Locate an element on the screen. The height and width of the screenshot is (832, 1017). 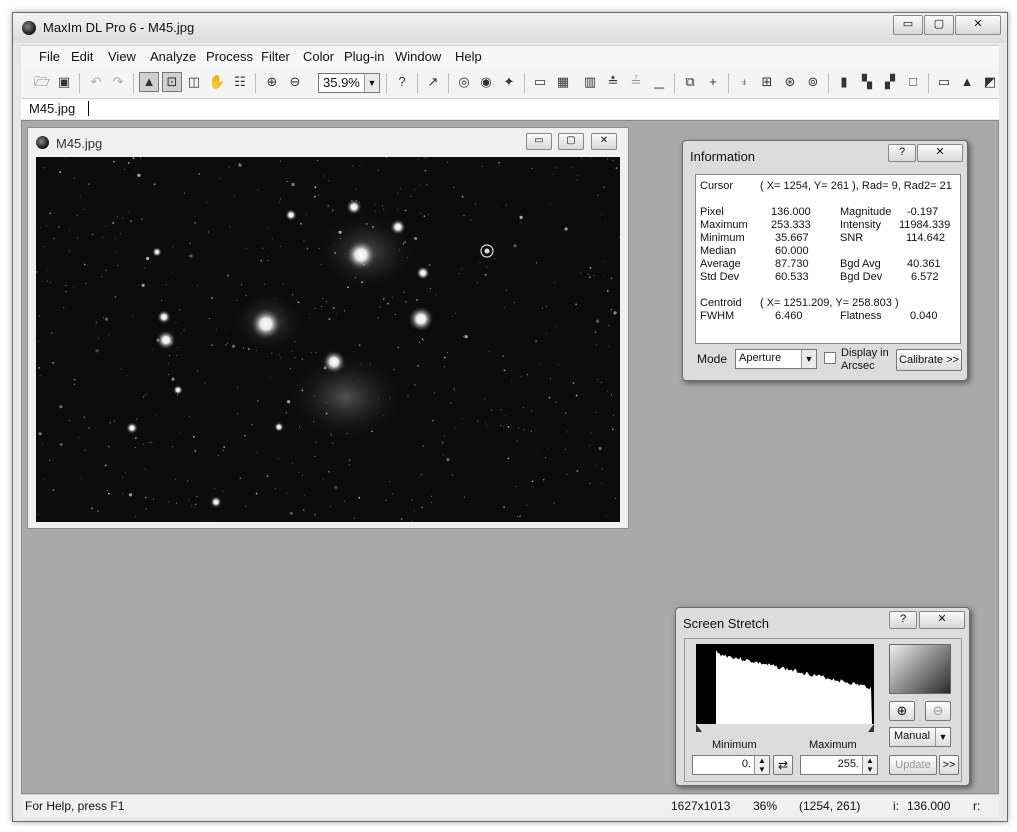
minimum-value: 0. is located at coordinates (746, 764).